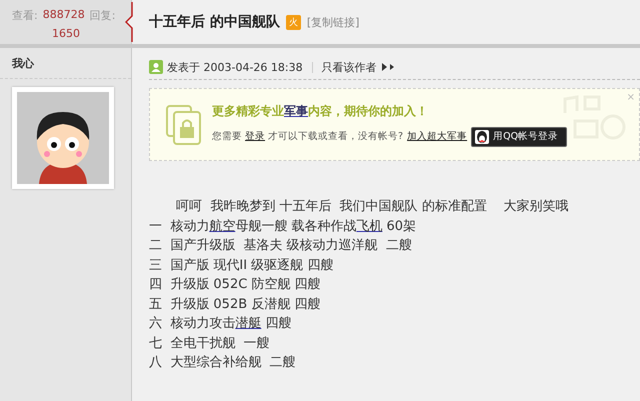 The width and height of the screenshot is (640, 401). Describe the element at coordinates (293, 22) in the screenshot. I see `hot-badge: 火` at that location.